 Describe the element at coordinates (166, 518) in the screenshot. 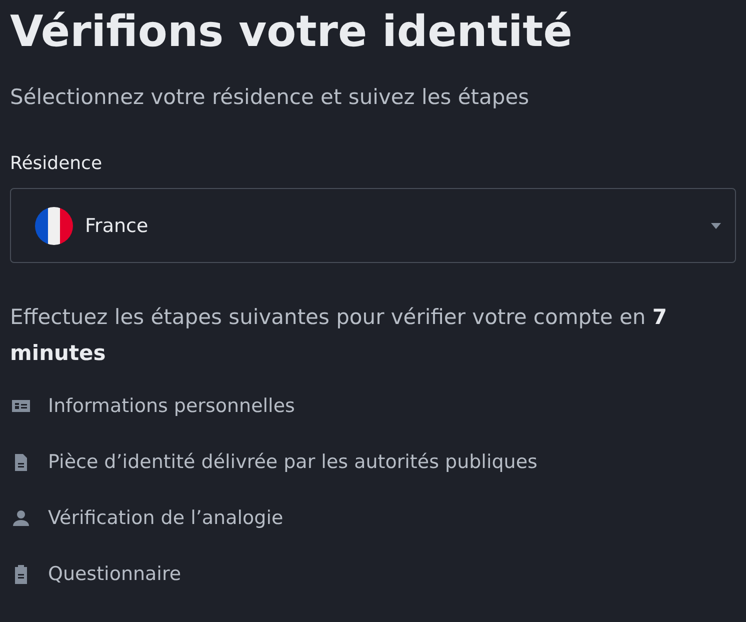

I see `step-label: Vérification de l’analogie` at that location.